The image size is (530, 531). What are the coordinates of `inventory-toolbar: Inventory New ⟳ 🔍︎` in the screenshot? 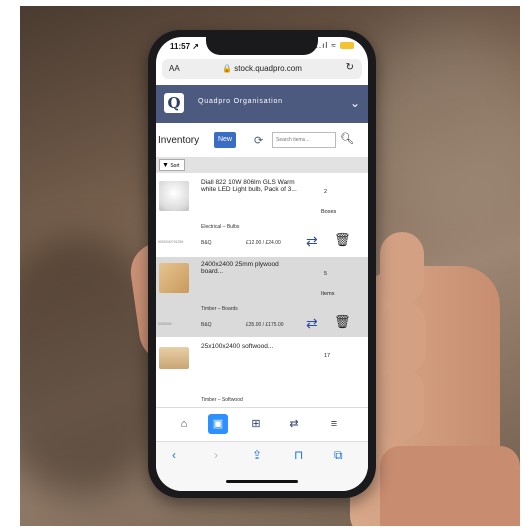 It's located at (262, 141).